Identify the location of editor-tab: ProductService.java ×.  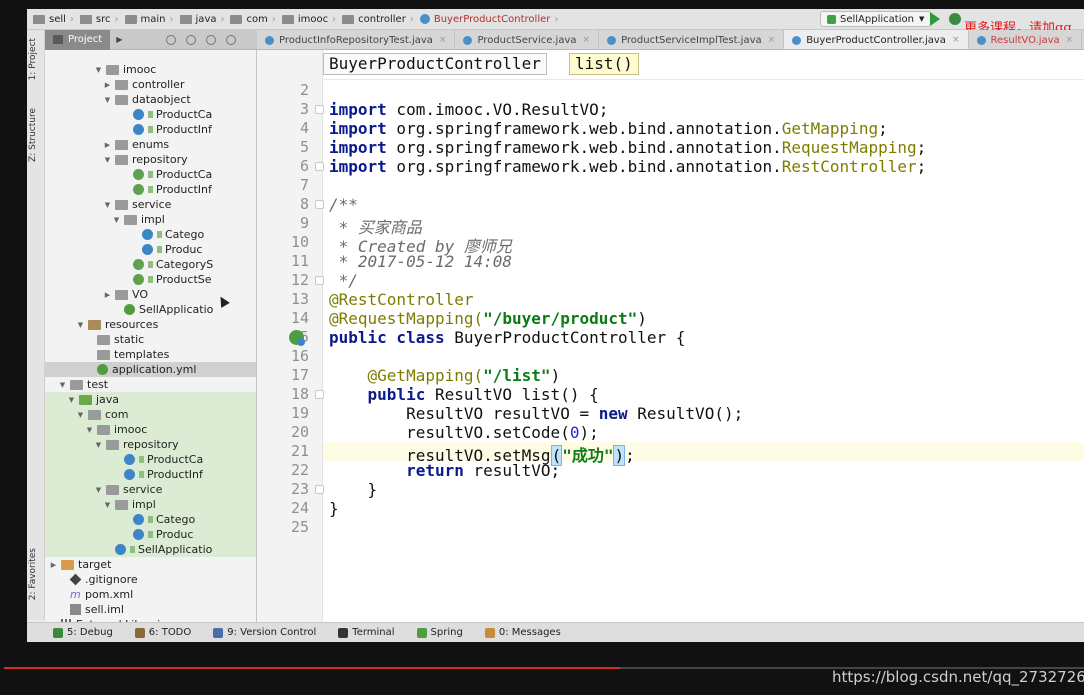
(527, 39).